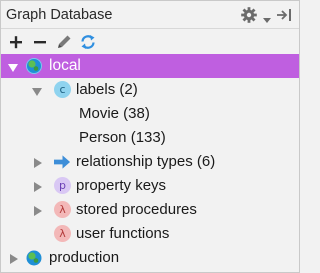 The height and width of the screenshot is (273, 320). What do you see at coordinates (107, 89) in the screenshot?
I see `tree-node-label: labels (2)` at bounding box center [107, 89].